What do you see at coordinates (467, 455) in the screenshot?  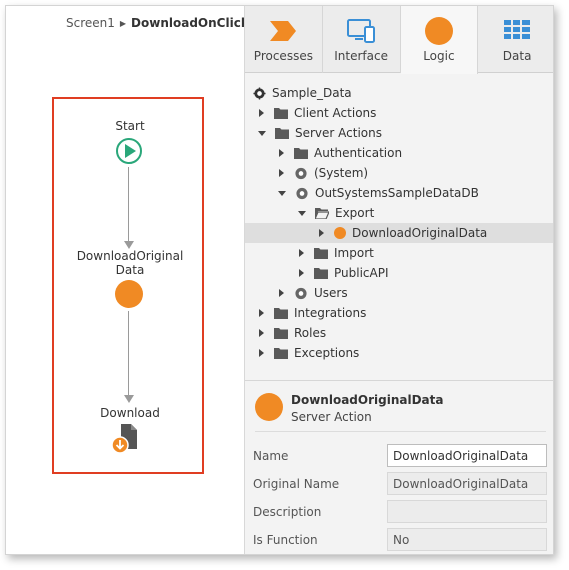 I see `name-field: DownloadOriginalData` at bounding box center [467, 455].